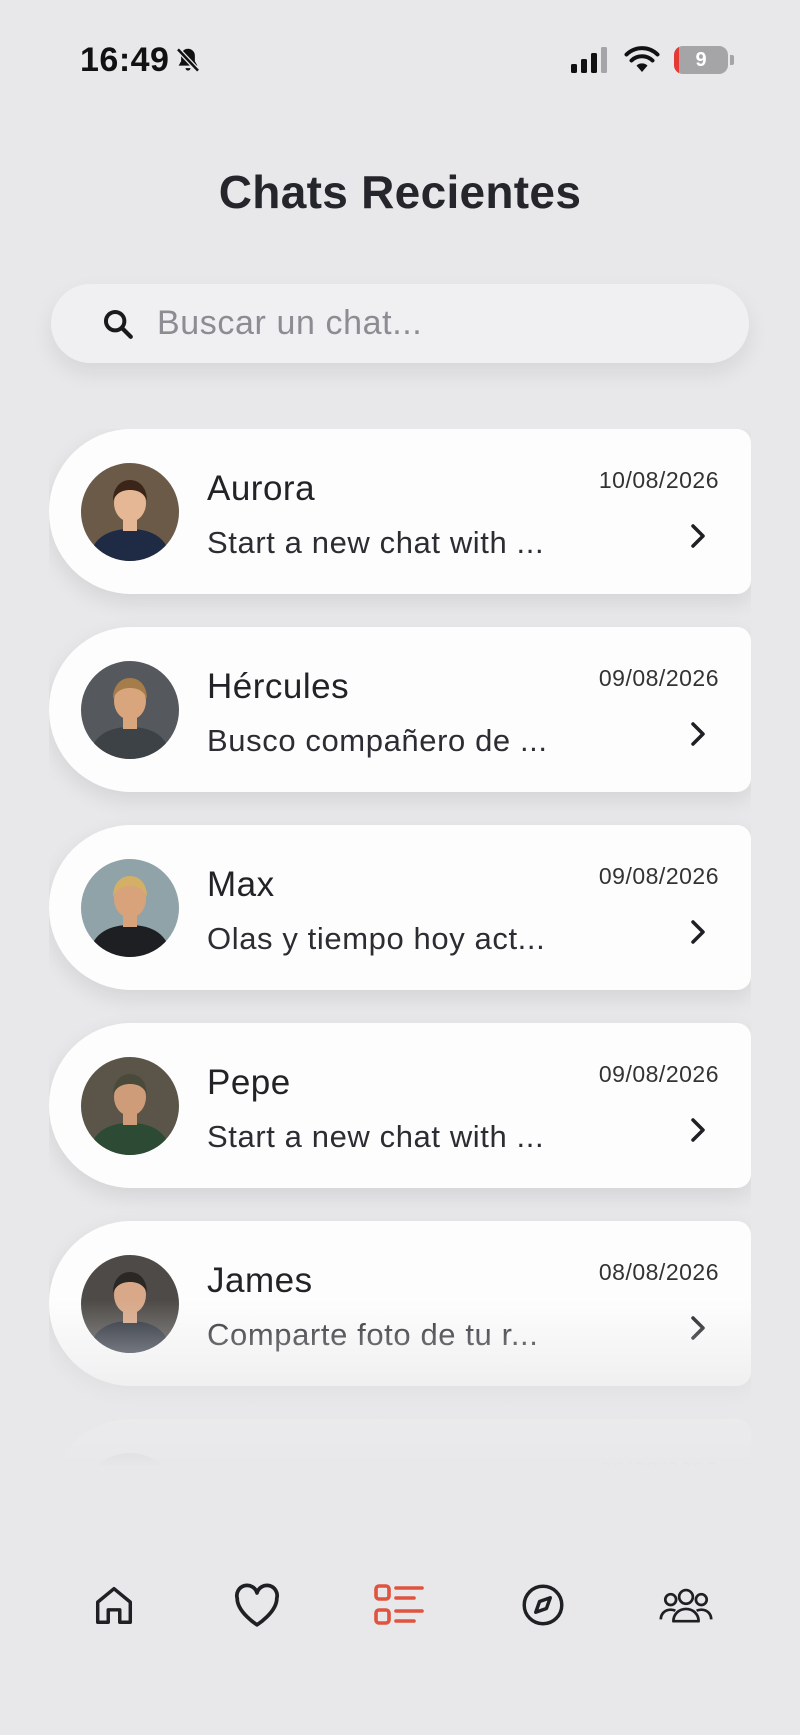  I want to click on wifi-icon, so click(642, 59).